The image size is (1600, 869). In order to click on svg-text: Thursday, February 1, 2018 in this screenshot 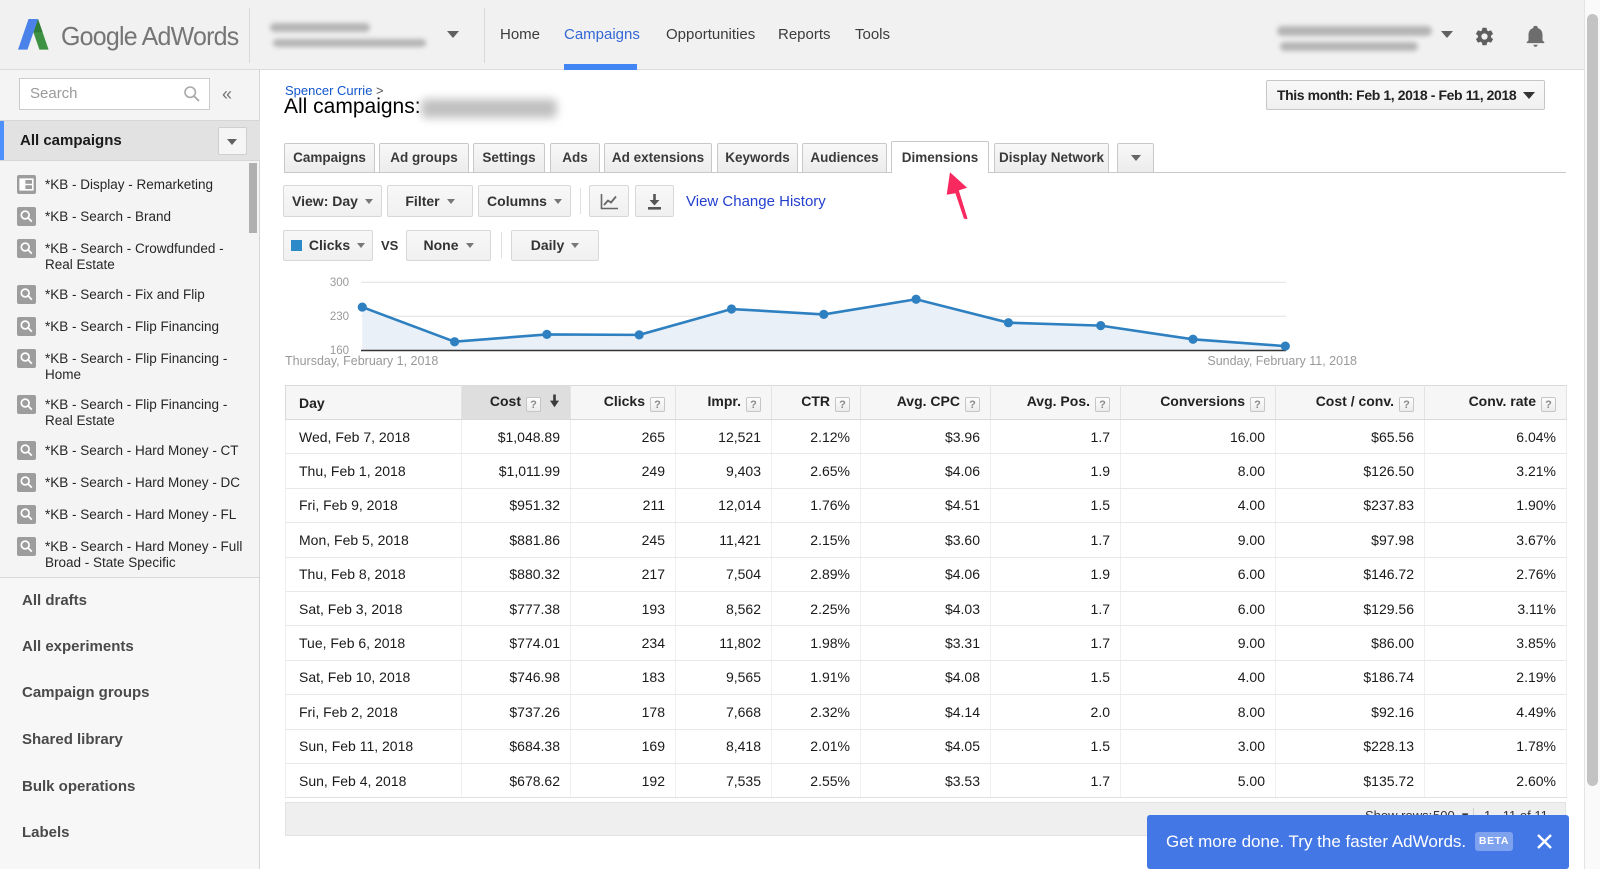, I will do `click(361, 361)`.